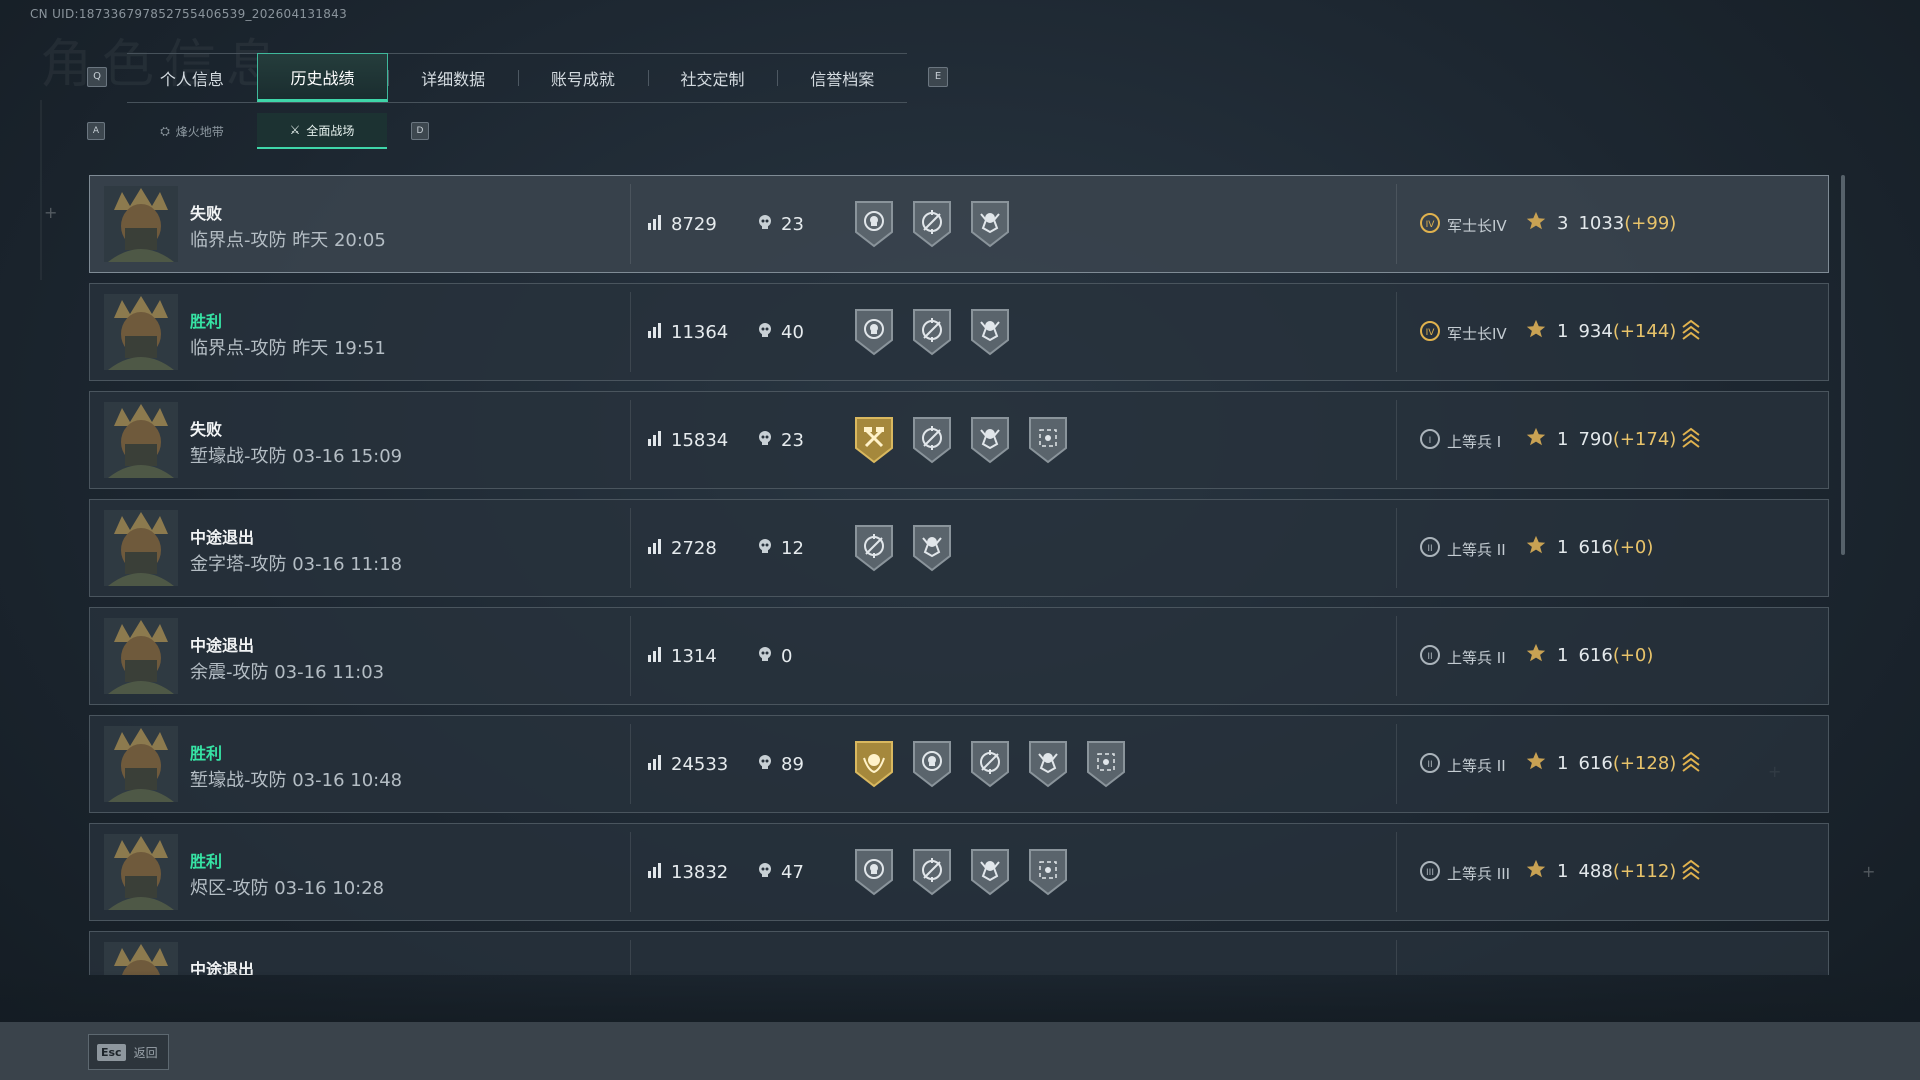 The width and height of the screenshot is (1920, 1080). Describe the element at coordinates (1843, 365) in the screenshot. I see `scrollbar` at that location.